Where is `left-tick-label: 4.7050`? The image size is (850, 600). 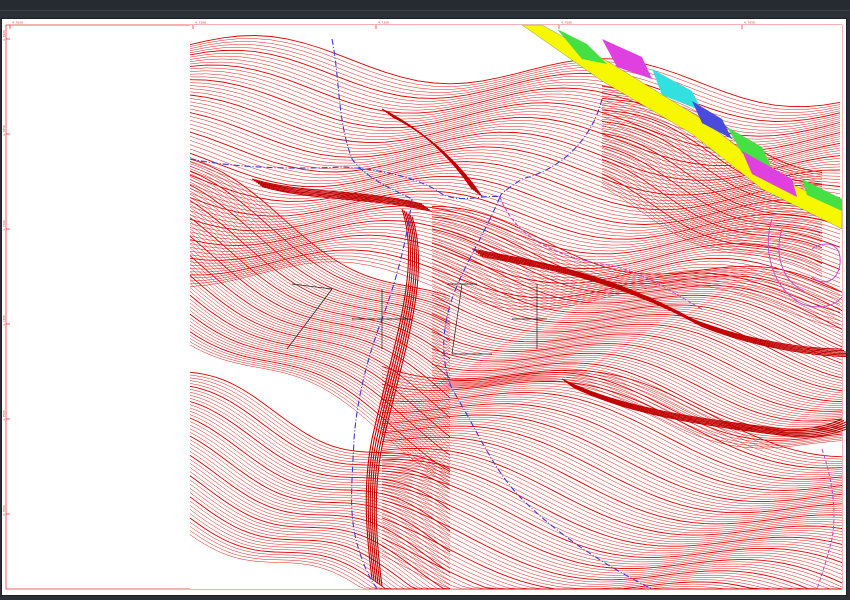 left-tick-label: 4.7050 is located at coordinates (4, 130).